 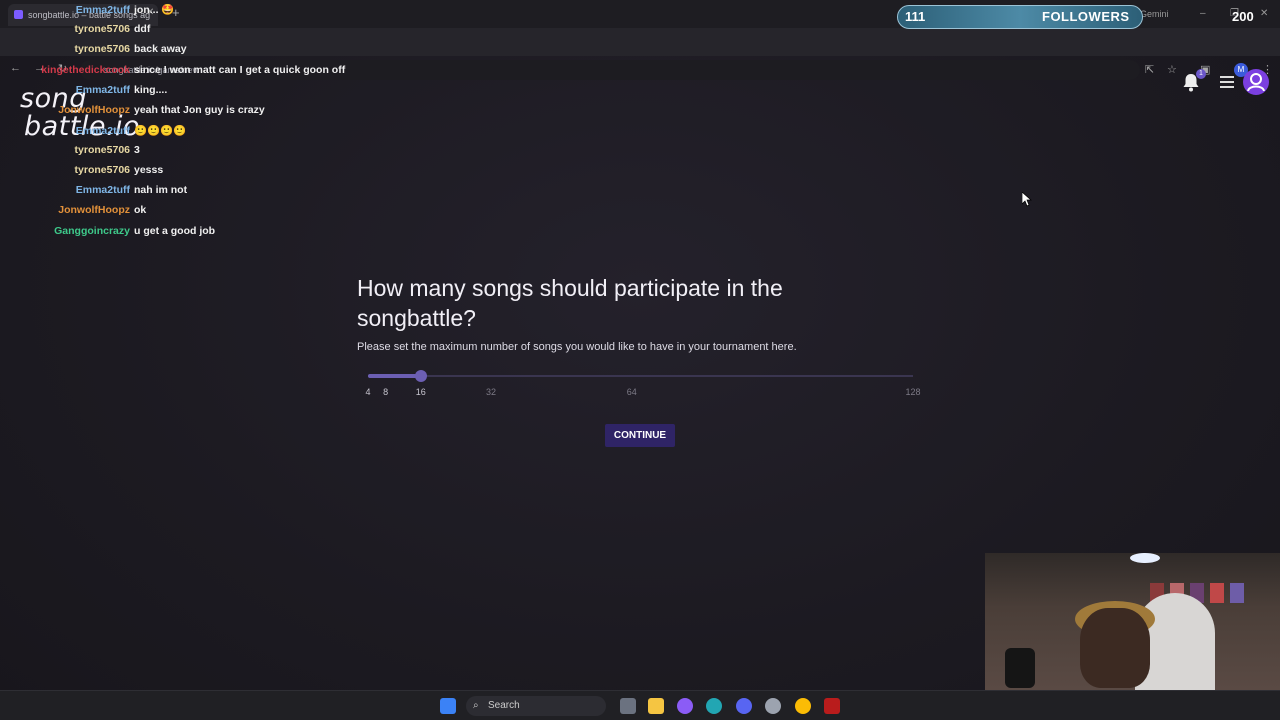 I want to click on followers-count: 111, so click(x=915, y=16).